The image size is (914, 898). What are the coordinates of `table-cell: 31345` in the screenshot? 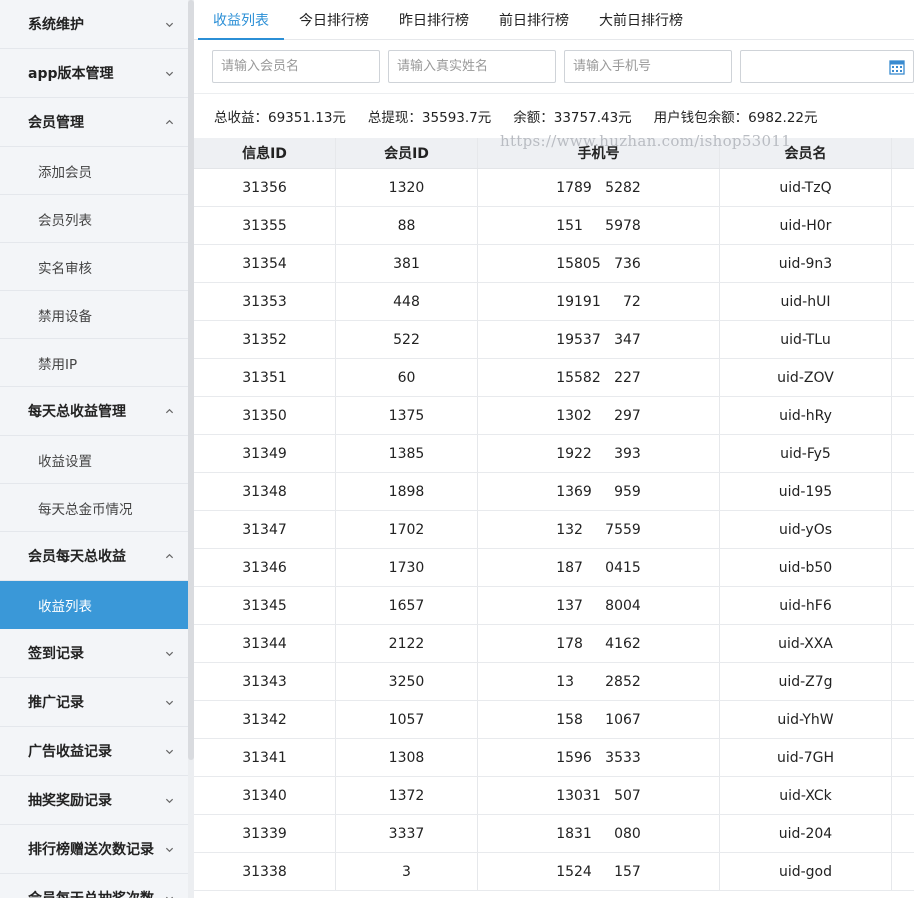 It's located at (265, 605).